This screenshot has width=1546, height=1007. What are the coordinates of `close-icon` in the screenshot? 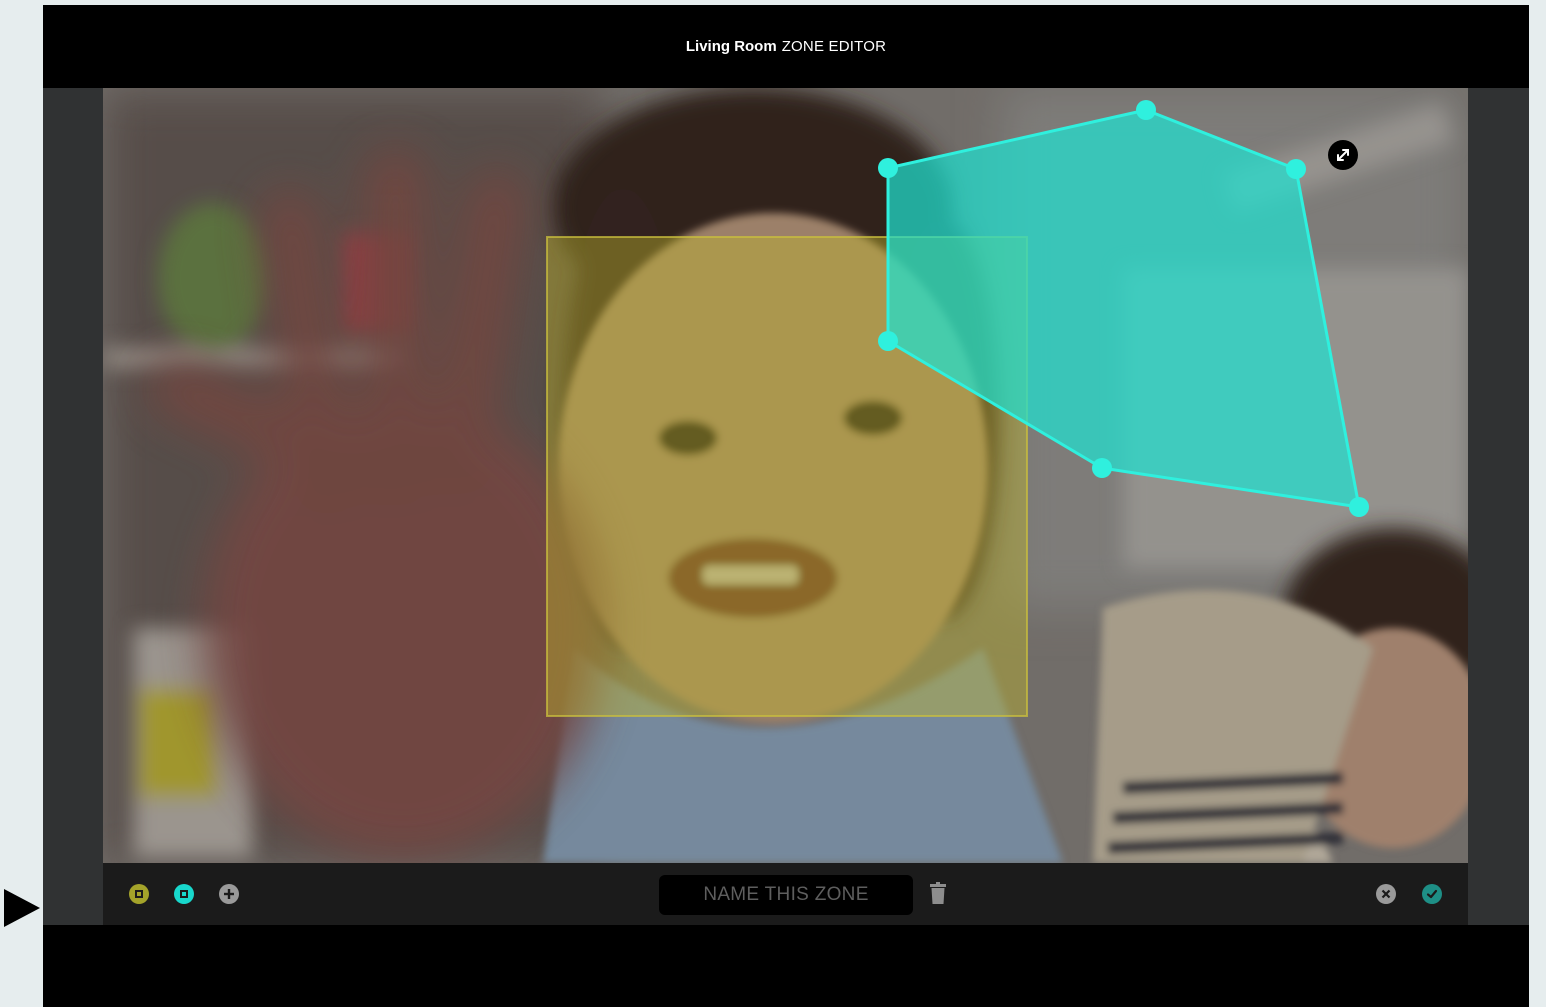 It's located at (1386, 894).